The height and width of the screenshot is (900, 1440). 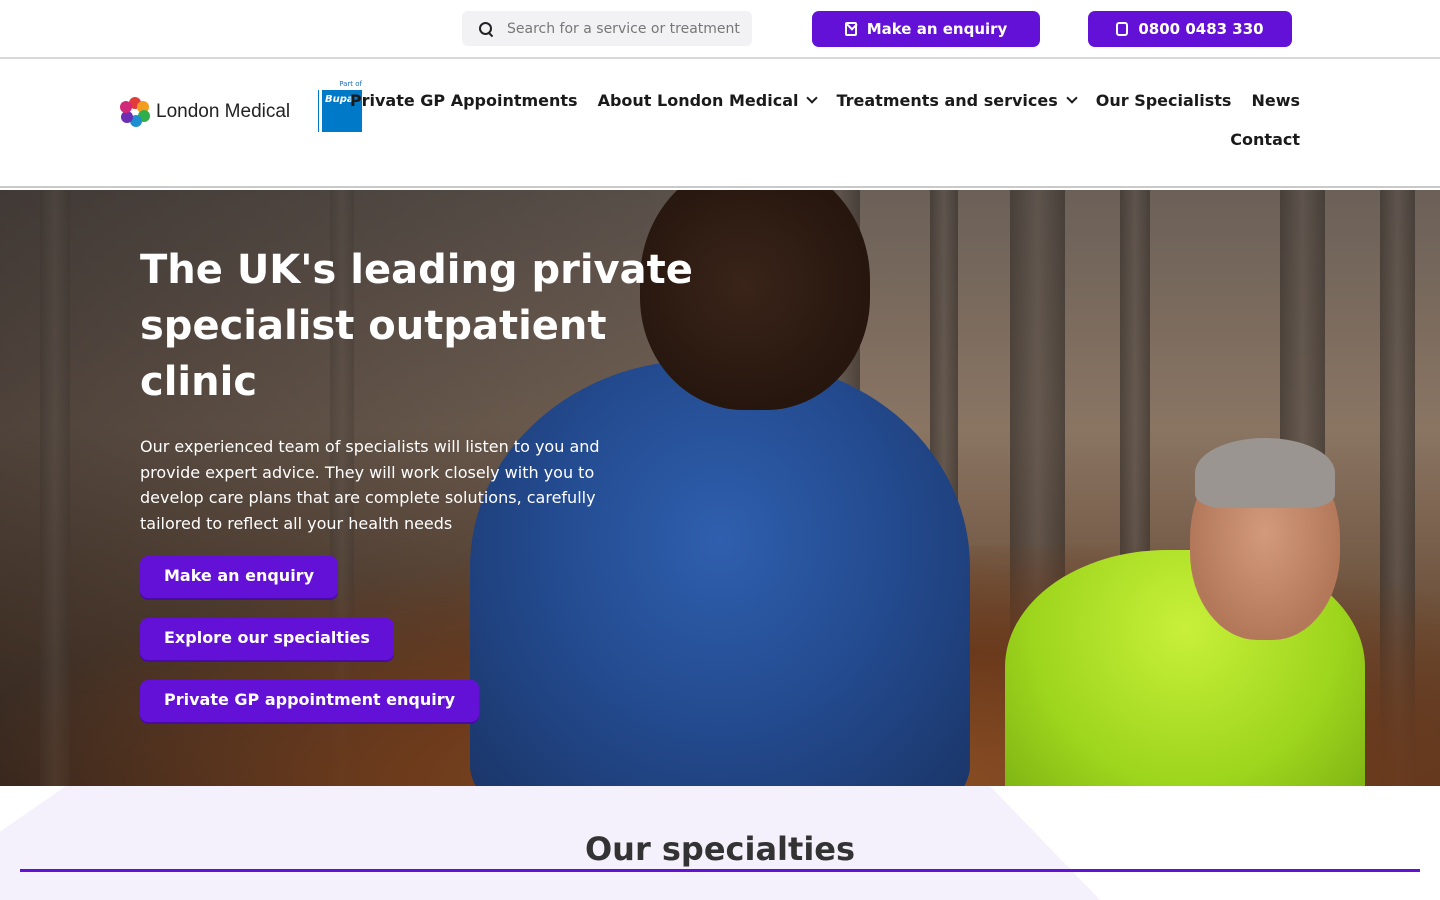 I want to click on explore-specialties-button: Explore our specialties, so click(x=267, y=639).